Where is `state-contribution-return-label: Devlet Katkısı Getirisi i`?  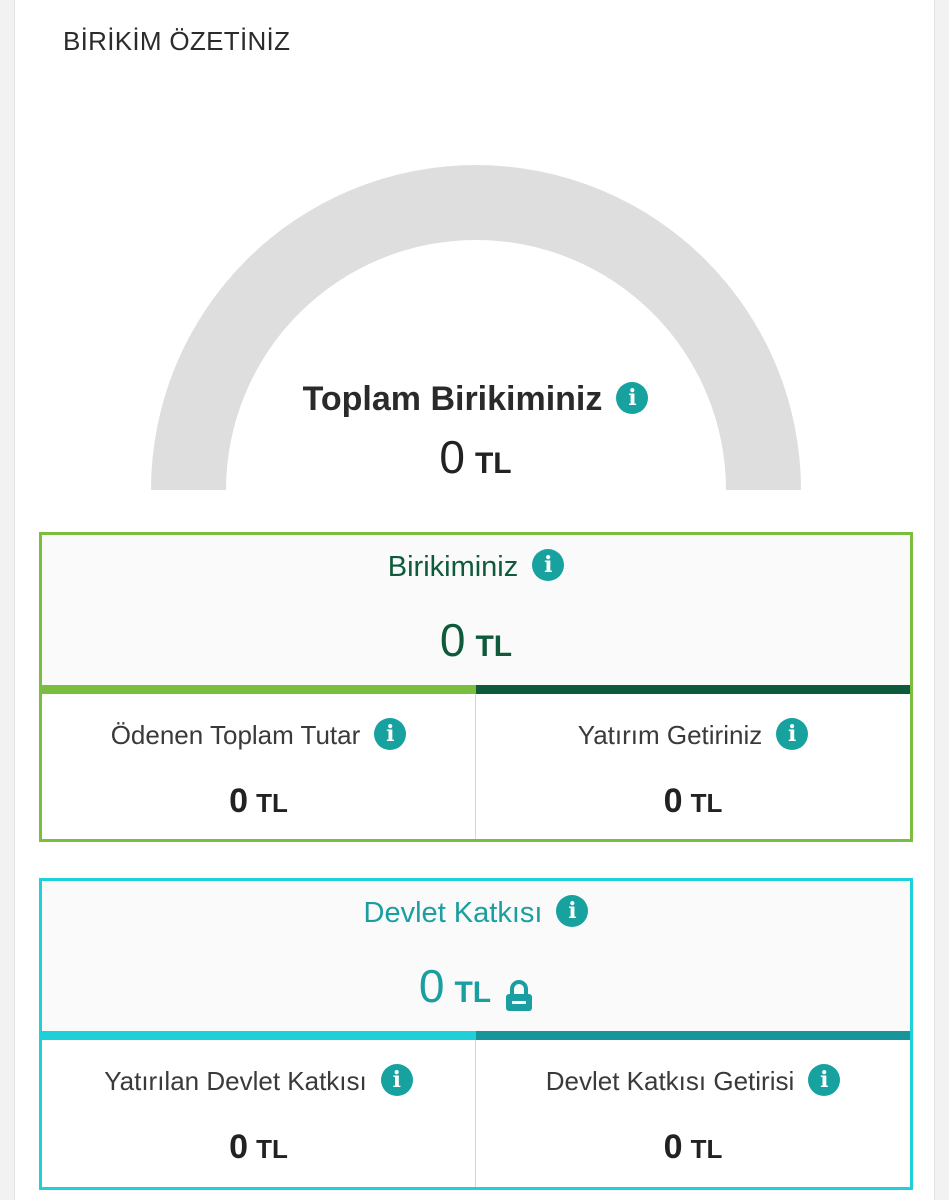 state-contribution-return-label: Devlet Katkısı Getirisi i is located at coordinates (693, 1081).